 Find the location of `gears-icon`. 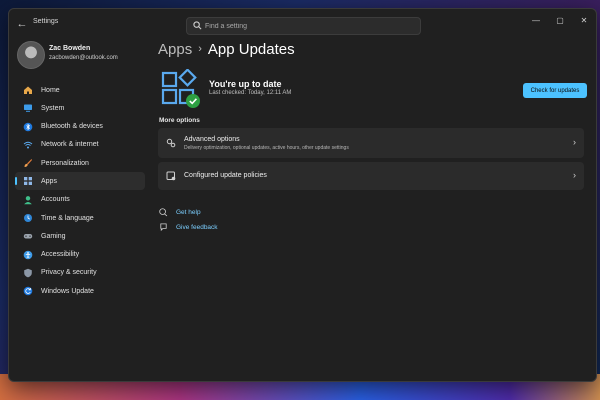

gears-icon is located at coordinates (171, 143).